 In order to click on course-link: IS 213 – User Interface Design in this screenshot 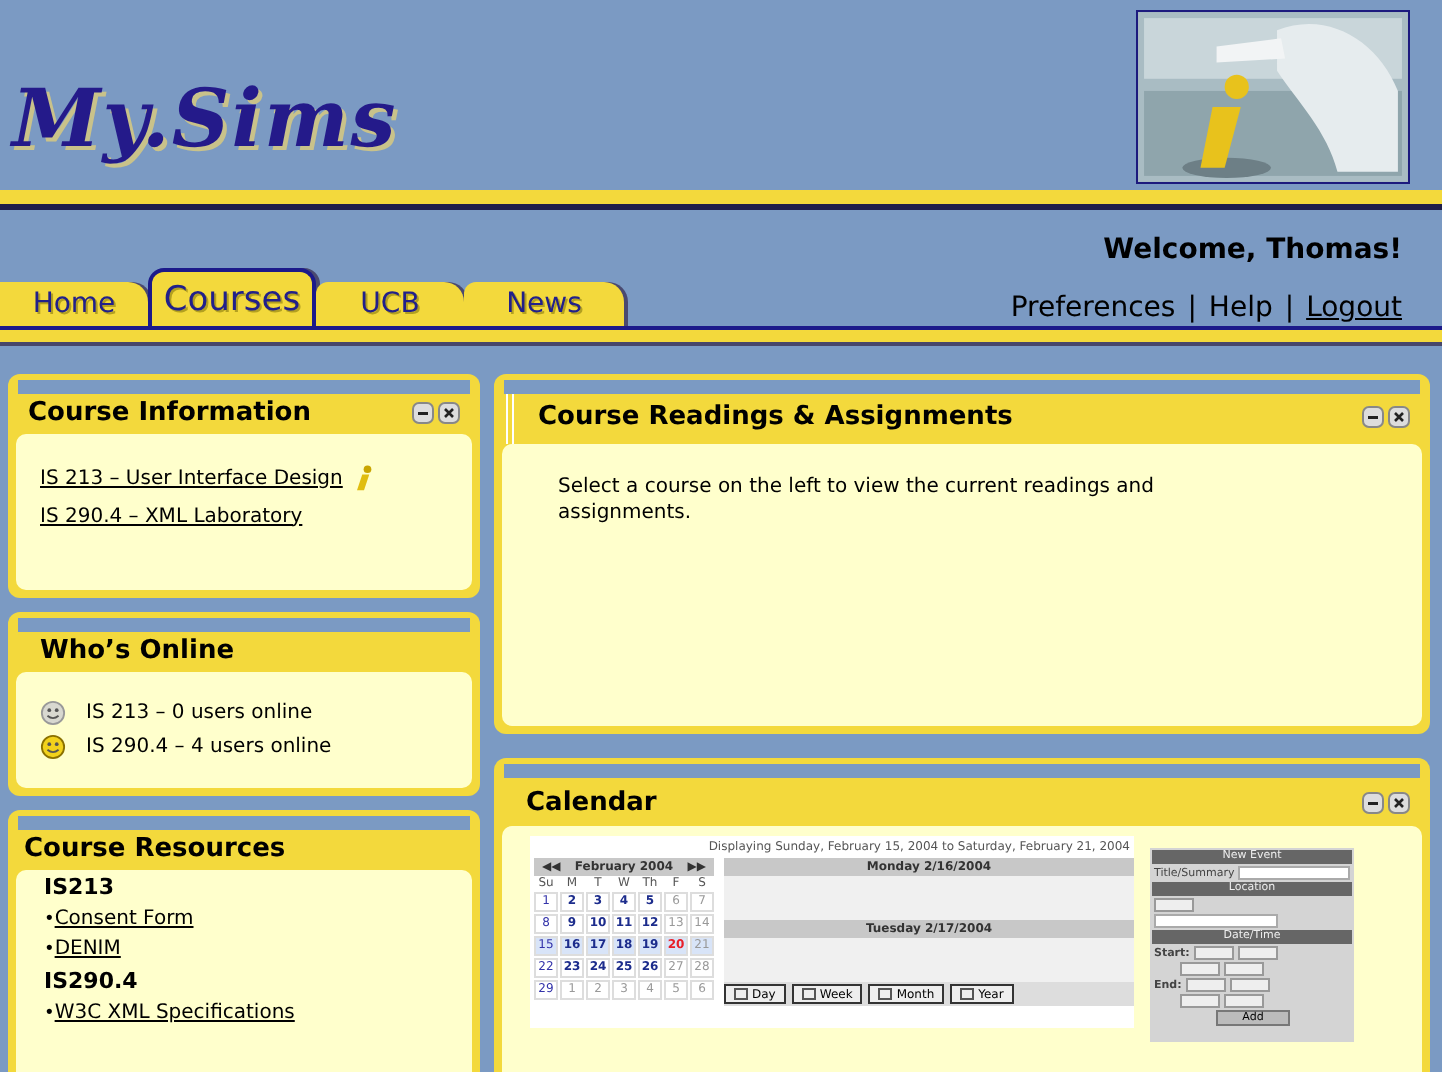, I will do `click(191, 478)`.